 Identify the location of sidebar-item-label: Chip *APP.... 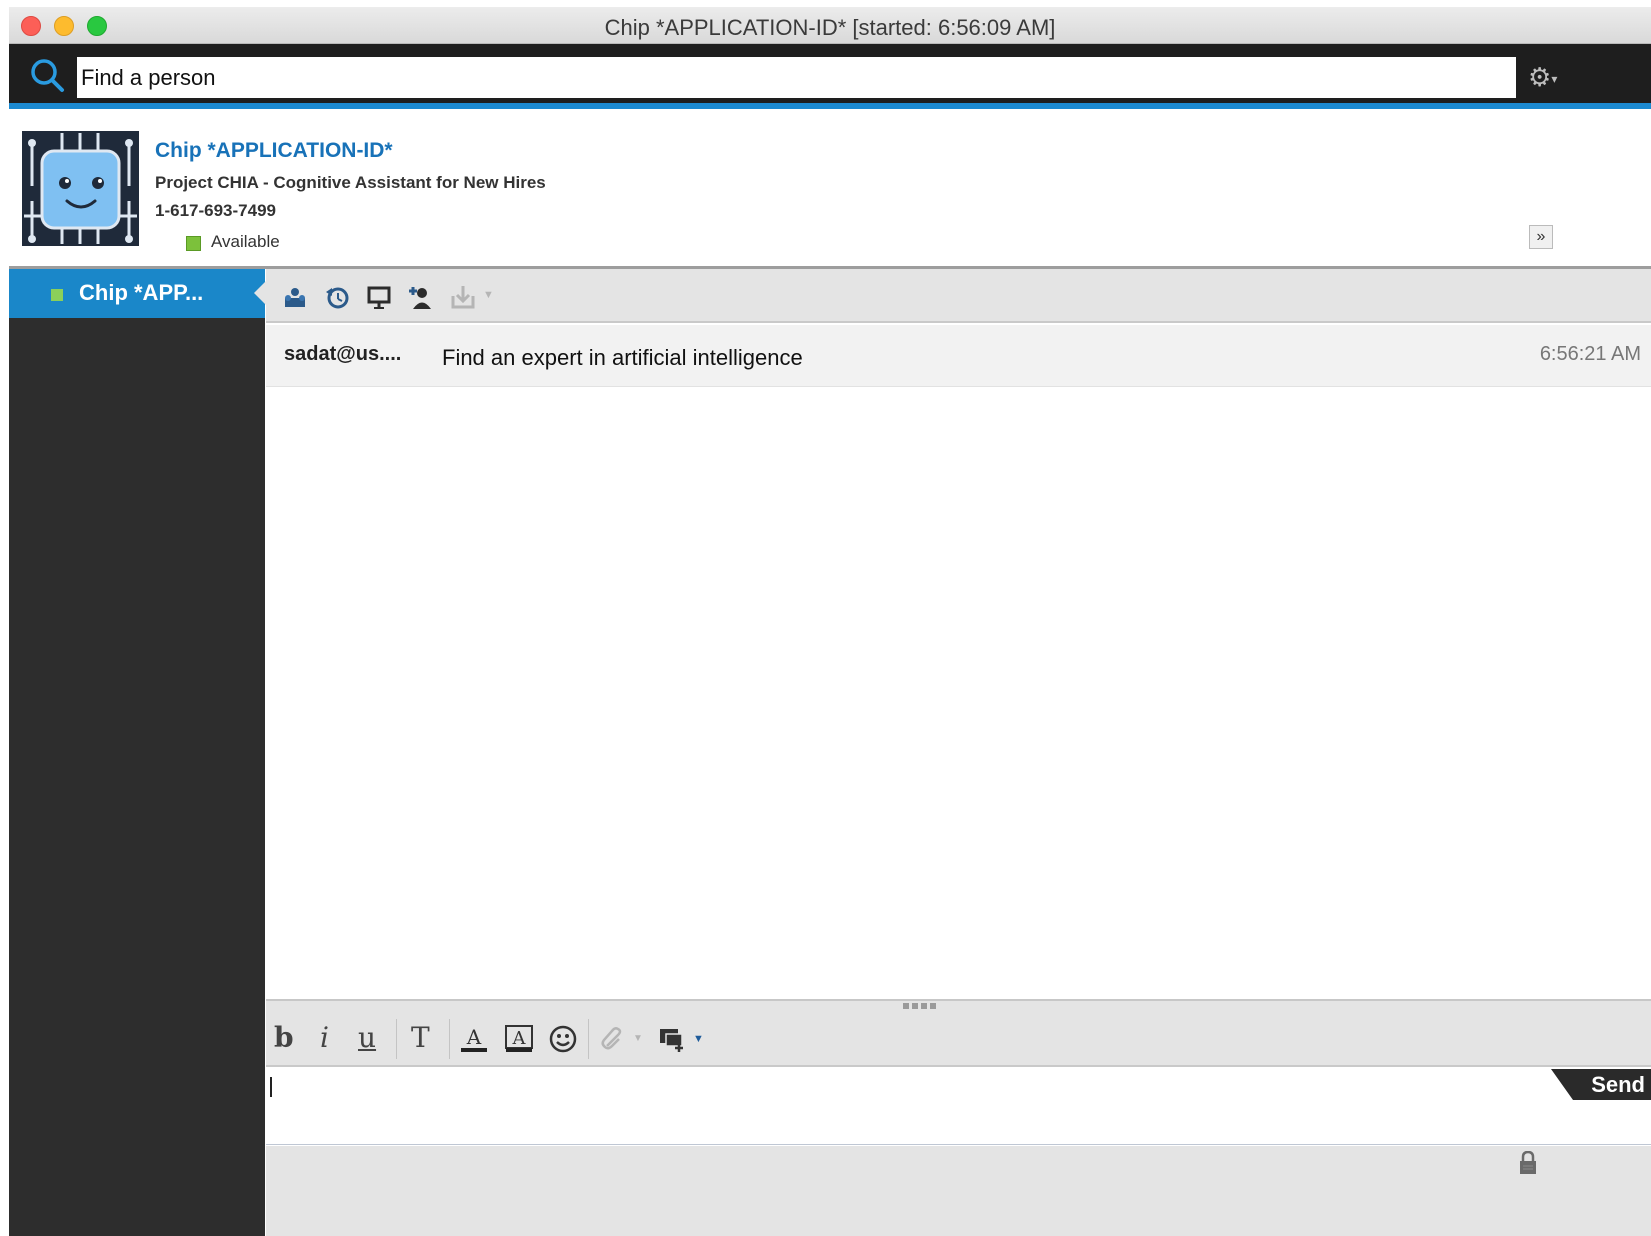
(141, 292).